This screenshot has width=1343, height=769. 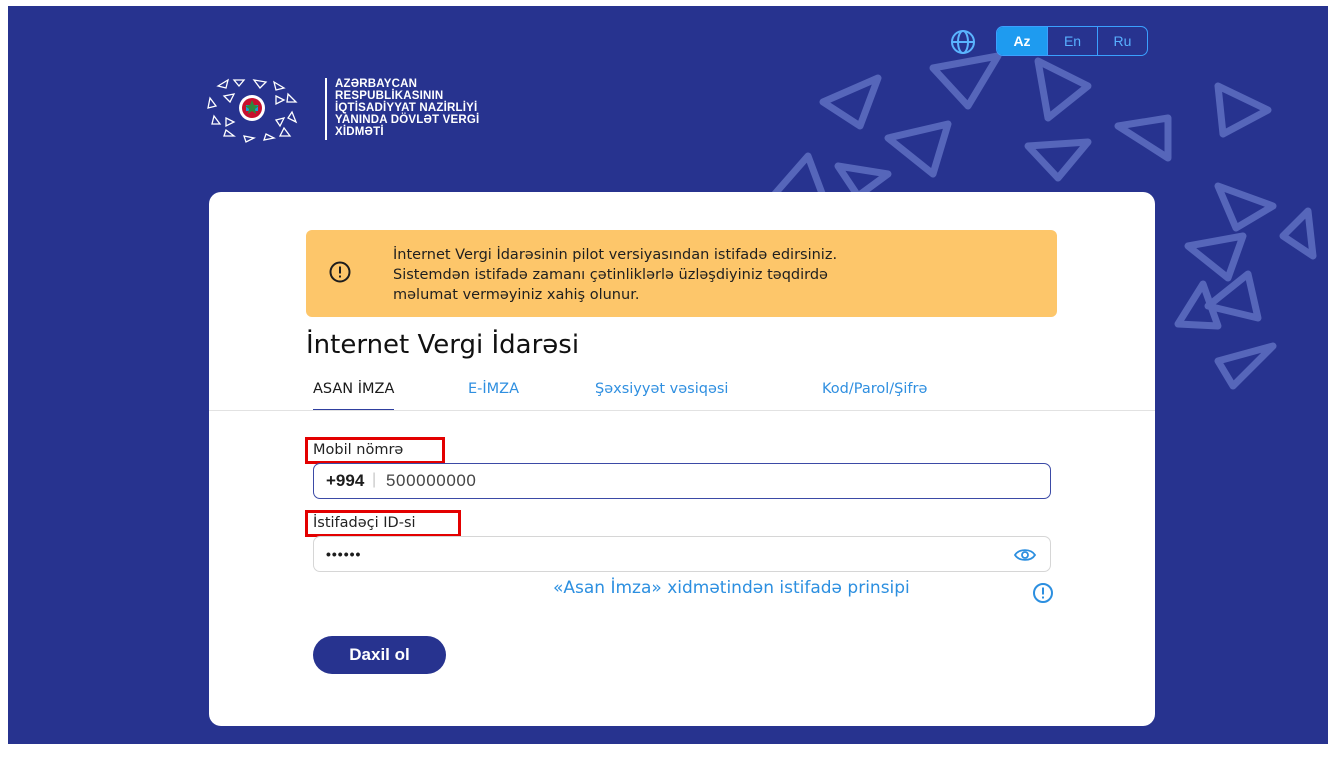 What do you see at coordinates (431, 480) in the screenshot?
I see `phone-value: 500000000` at bounding box center [431, 480].